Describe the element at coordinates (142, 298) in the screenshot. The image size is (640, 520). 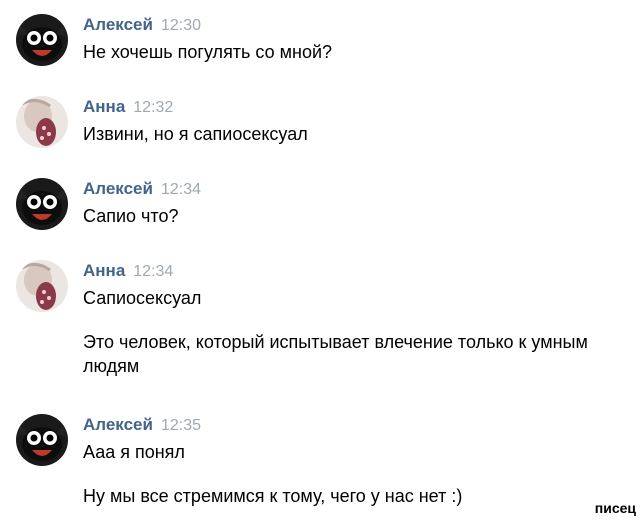
I see `message-text: Сапиосексуал` at that location.